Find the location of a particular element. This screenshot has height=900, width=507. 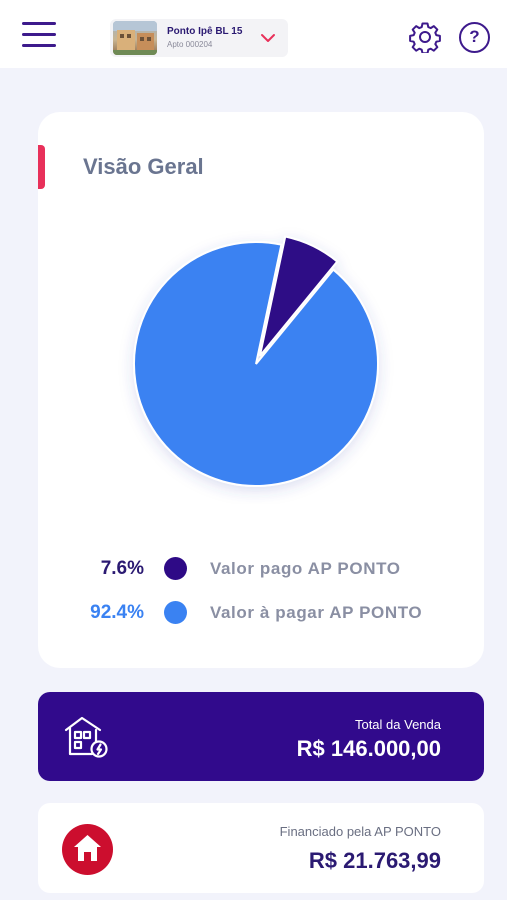

hamburger-menu-icon is located at coordinates (40, 37).